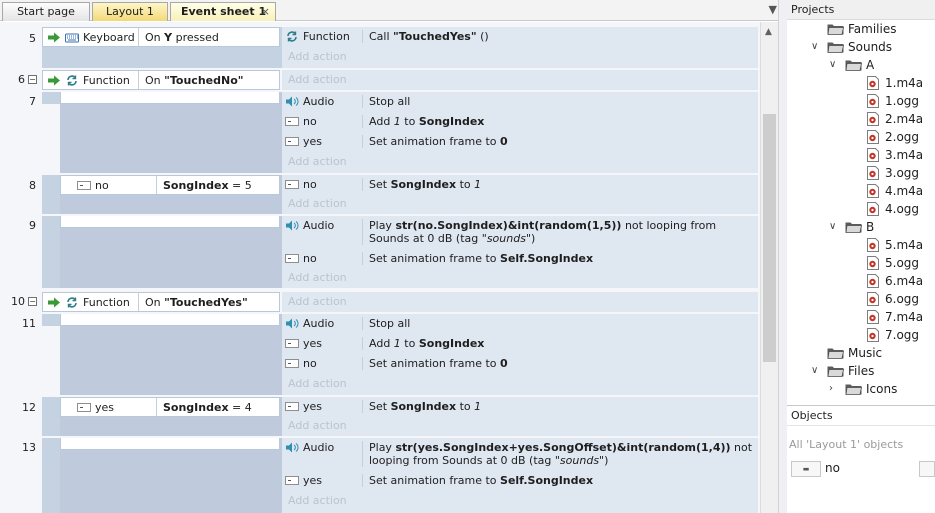 The height and width of the screenshot is (513, 935). I want to click on tree-file: 2.m4a, so click(895, 119).